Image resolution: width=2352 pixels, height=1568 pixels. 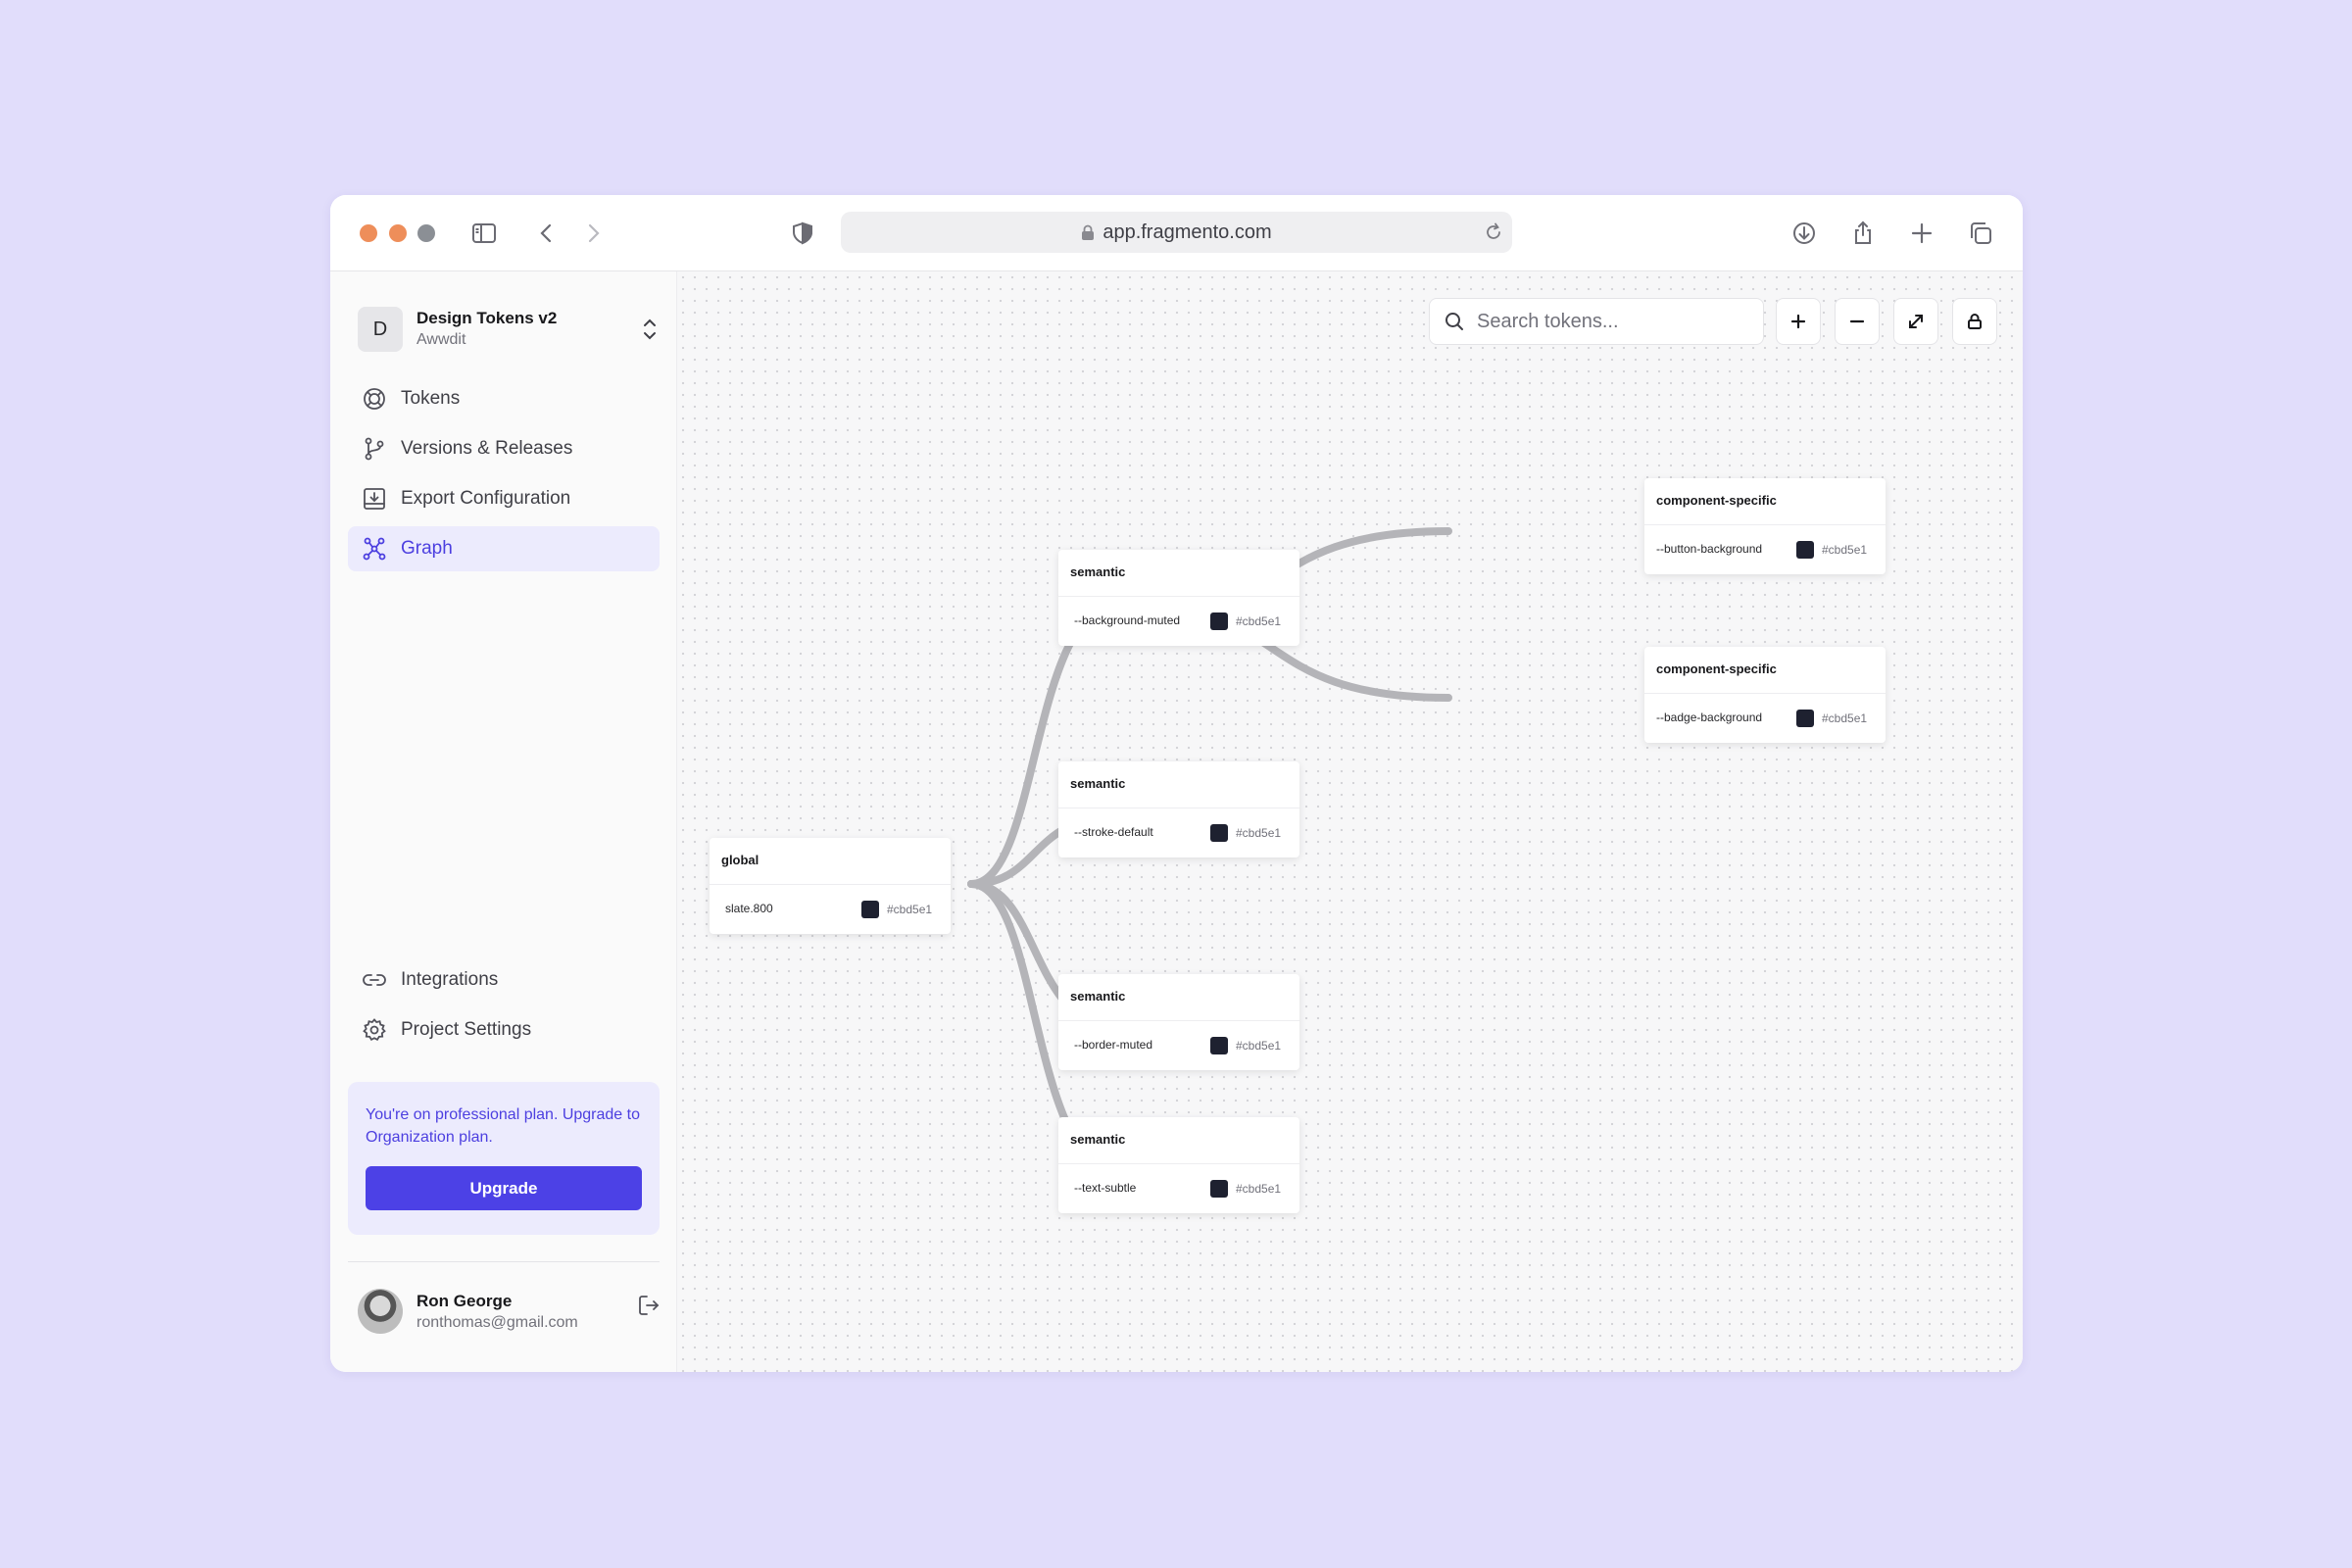 I want to click on git-branch-icon, so click(x=374, y=449).